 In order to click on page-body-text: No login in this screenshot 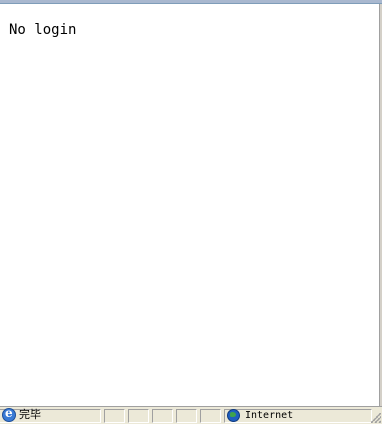, I will do `click(43, 30)`.